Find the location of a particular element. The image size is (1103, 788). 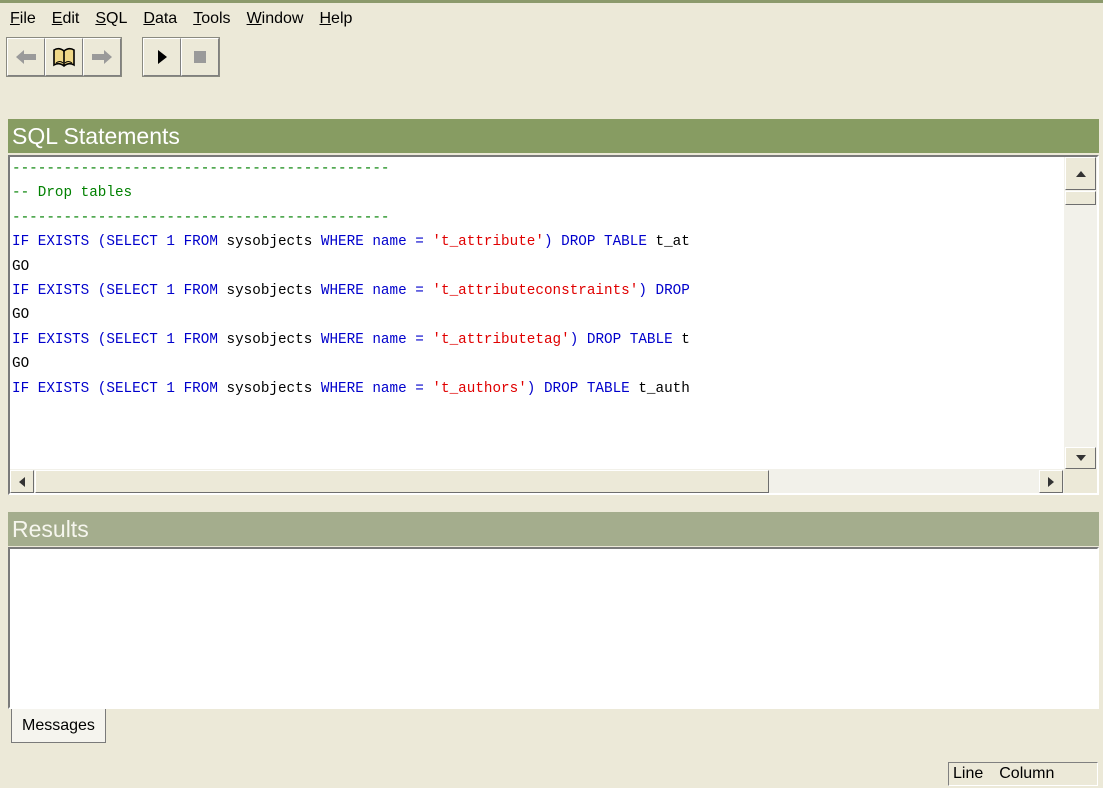

column-label: Column is located at coordinates (1027, 773).